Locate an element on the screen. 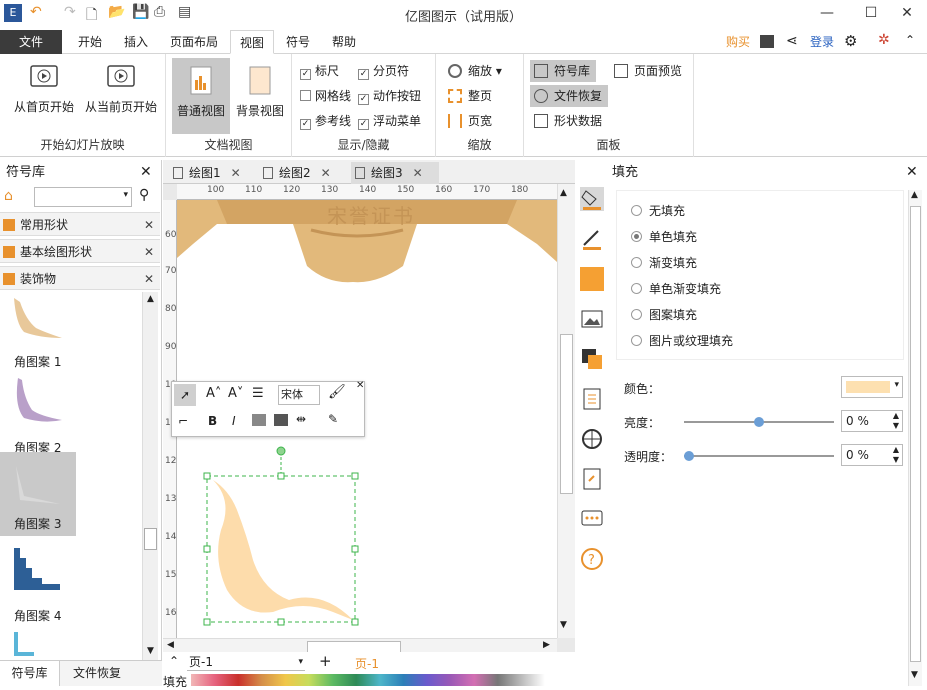  font-shrink-icon: A˅ is located at coordinates (235, 393).